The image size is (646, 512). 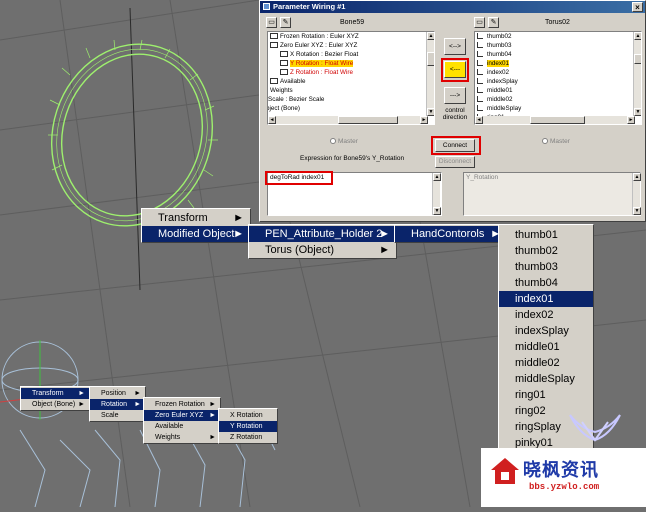 I want to click on left-tree-label: bject (Bone), so click(x=283, y=108).